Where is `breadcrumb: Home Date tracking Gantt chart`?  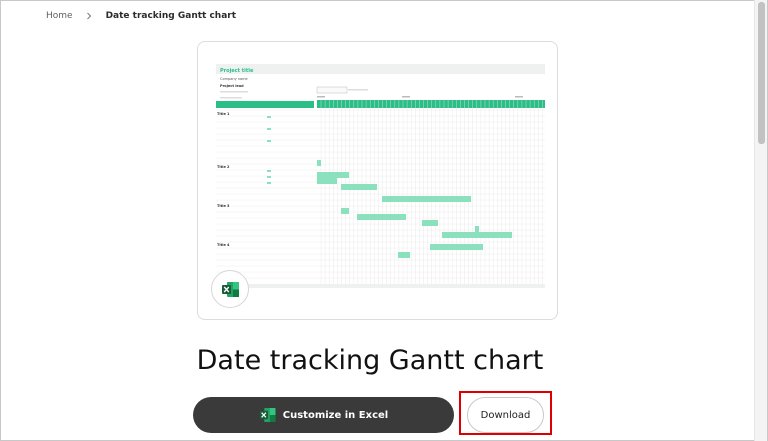 breadcrumb: Home Date tracking Gantt chart is located at coordinates (141, 16).